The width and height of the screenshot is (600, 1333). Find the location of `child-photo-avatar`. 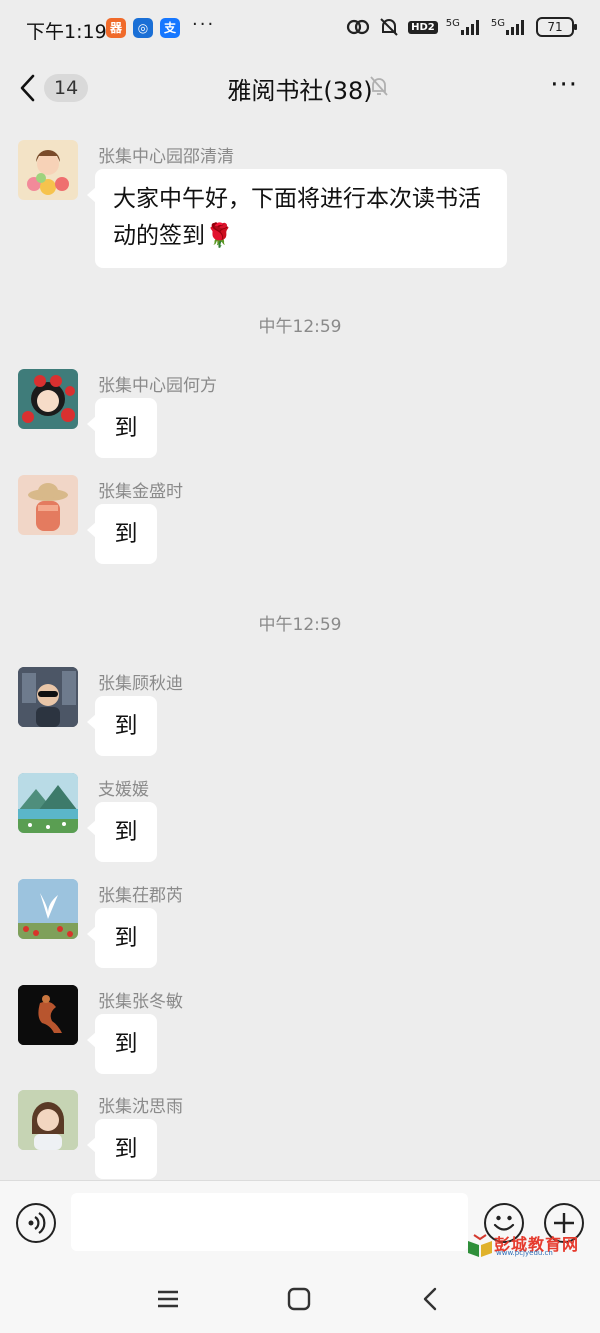

child-photo-avatar is located at coordinates (48, 697).